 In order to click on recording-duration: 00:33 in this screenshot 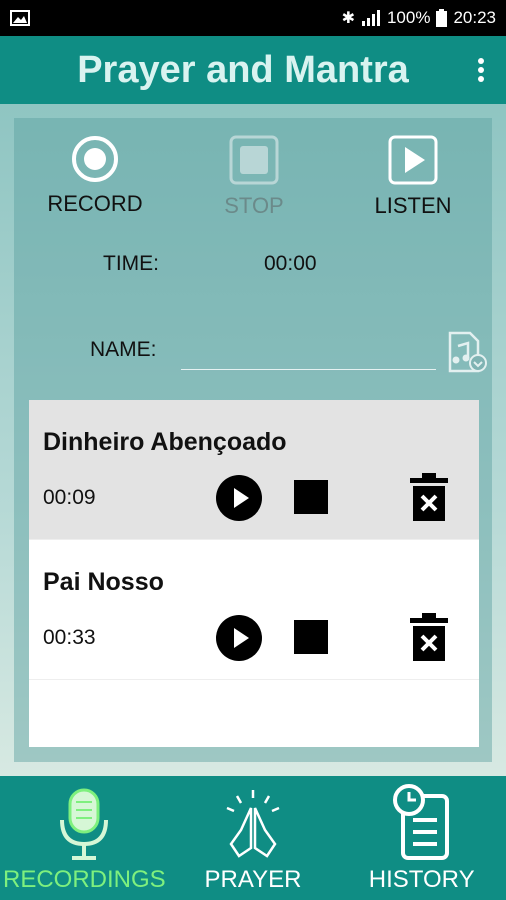, I will do `click(69, 637)`.